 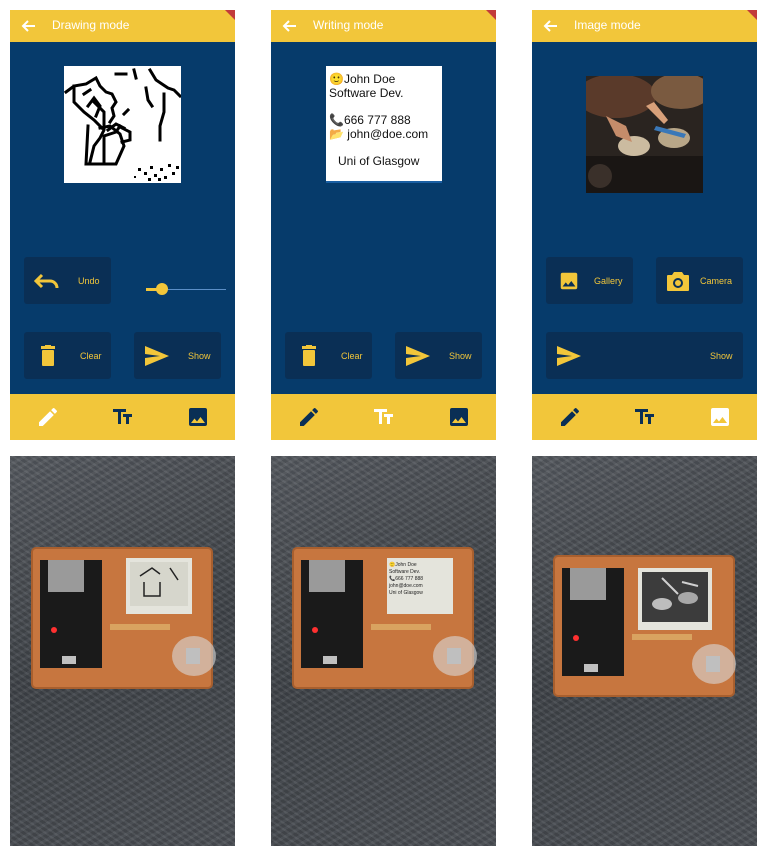 I want to click on drawing-strokes, so click(x=123, y=124).